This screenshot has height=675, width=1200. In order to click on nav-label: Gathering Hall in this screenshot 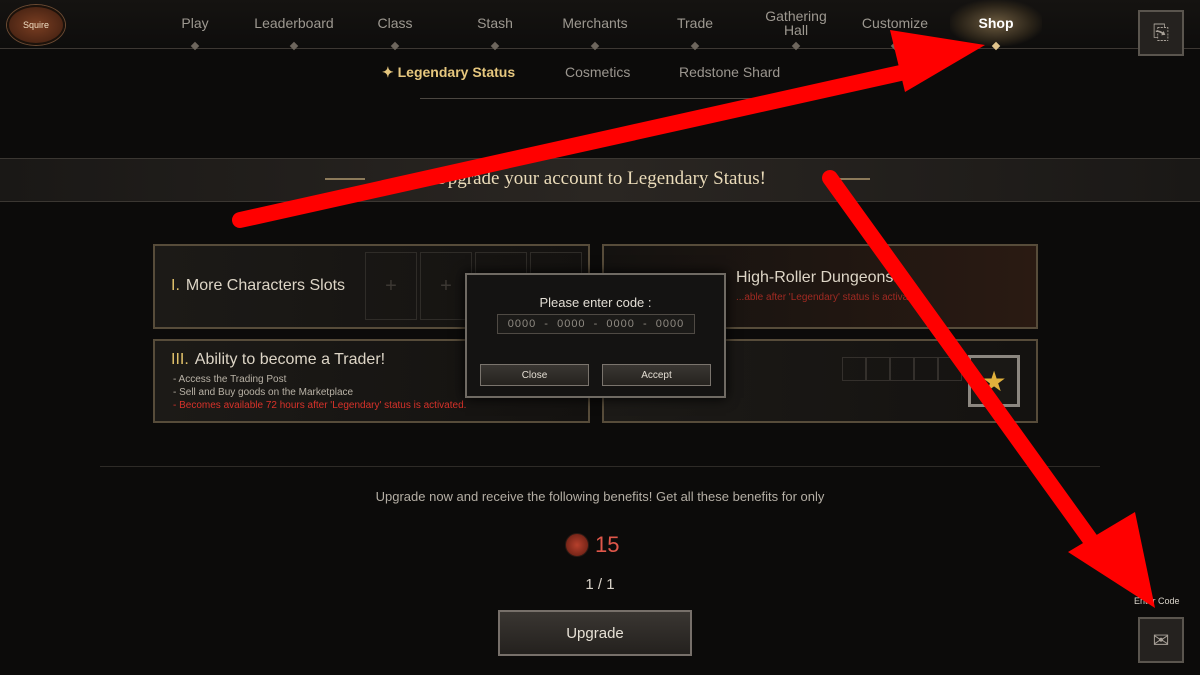, I will do `click(796, 23)`.